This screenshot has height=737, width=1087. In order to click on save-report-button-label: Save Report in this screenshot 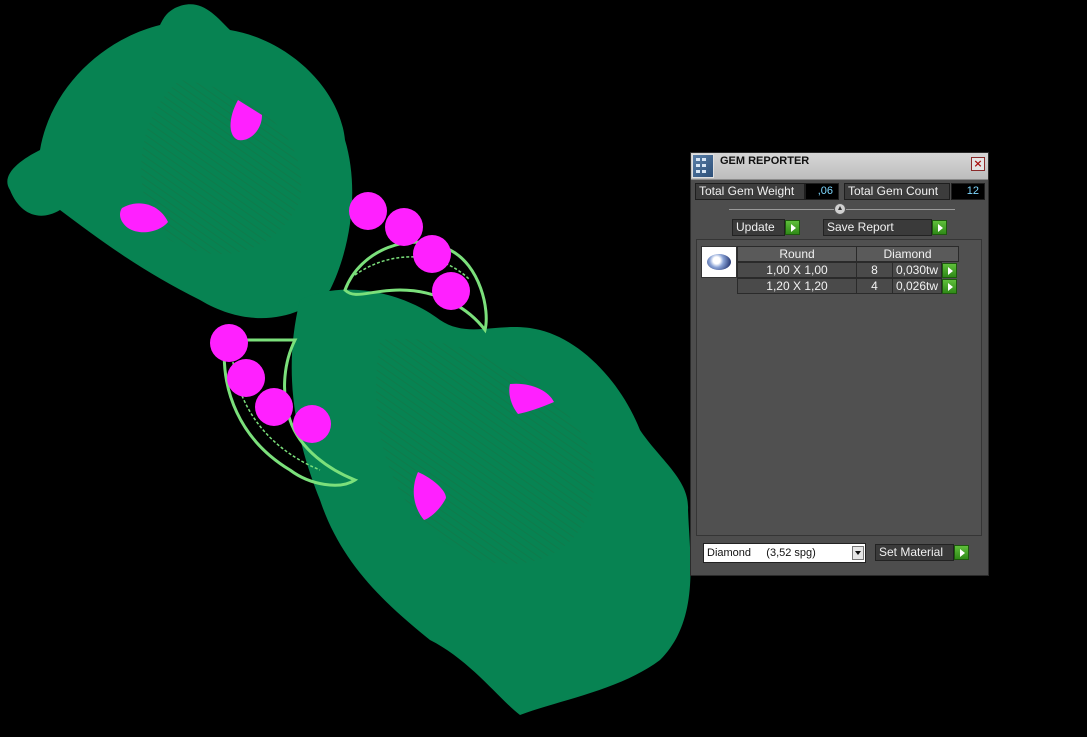, I will do `click(860, 227)`.